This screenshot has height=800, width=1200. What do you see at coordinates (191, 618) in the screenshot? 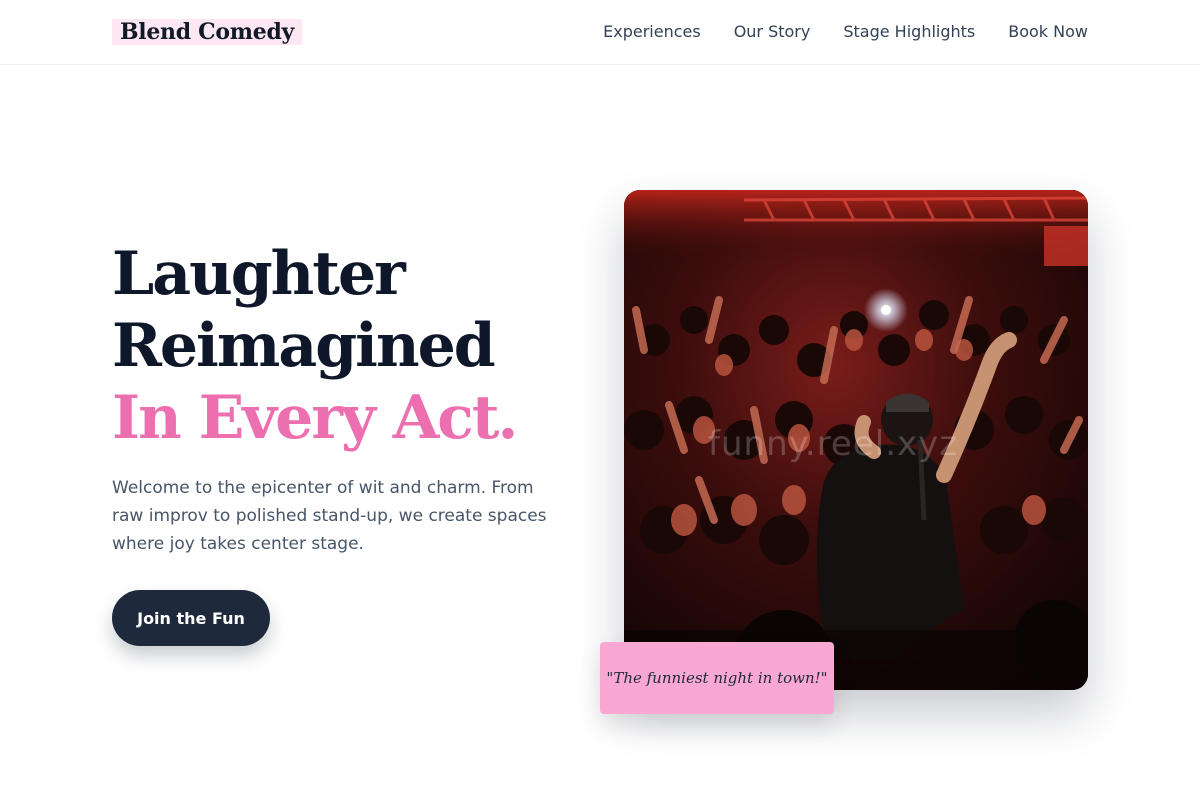
I see `join-the-fun-button: Join the Fun` at bounding box center [191, 618].